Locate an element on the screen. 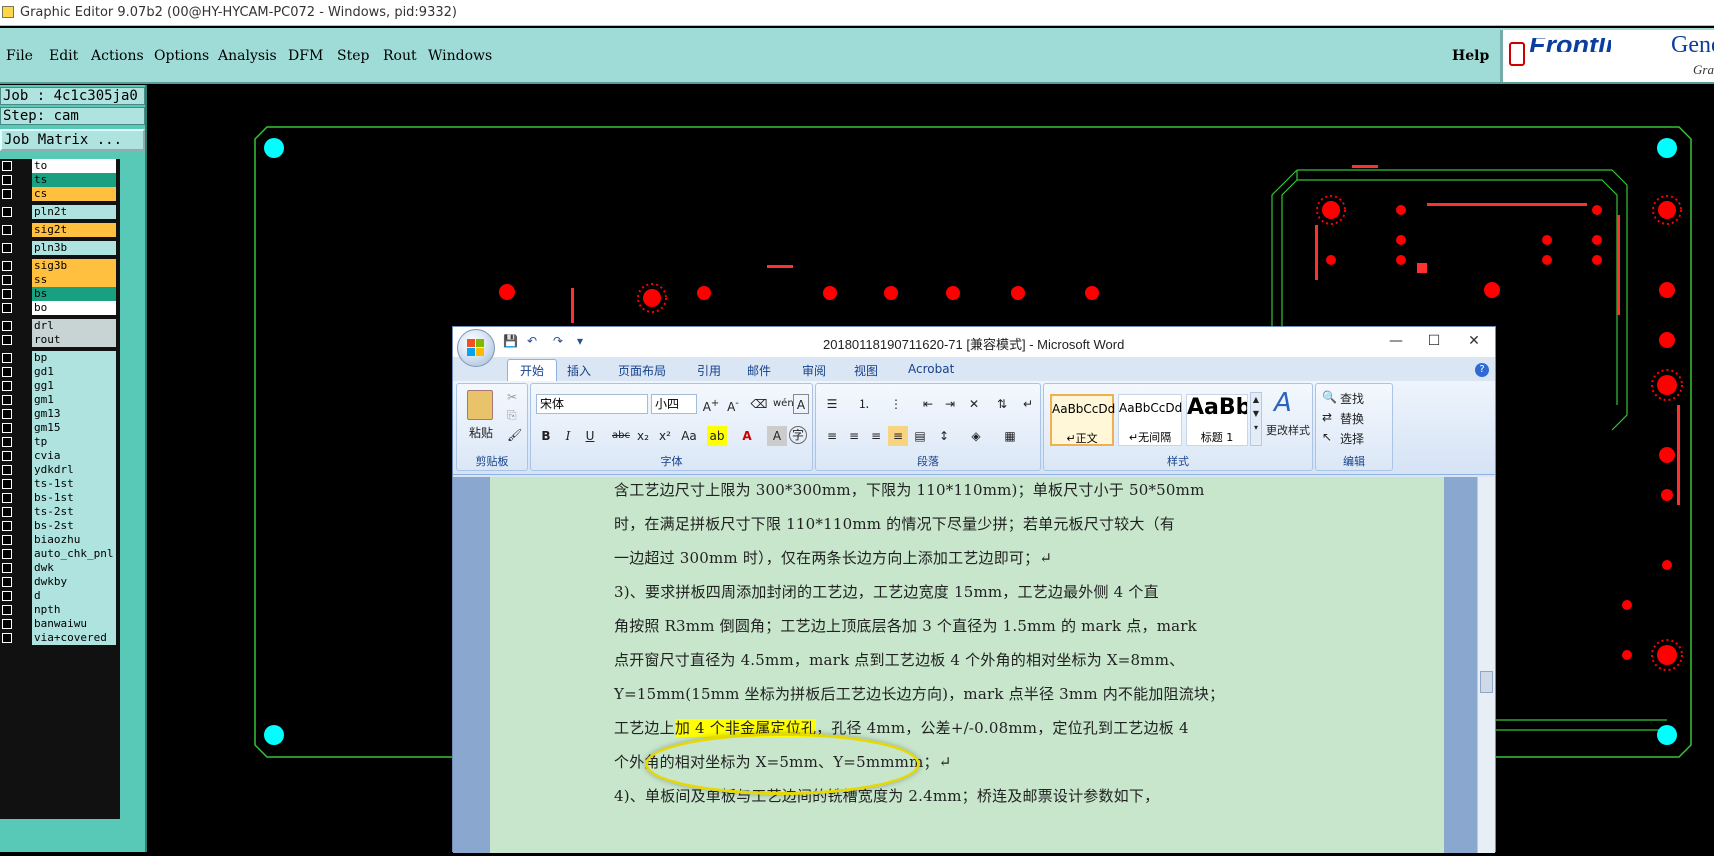  layer-name: bs is located at coordinates (74, 294).